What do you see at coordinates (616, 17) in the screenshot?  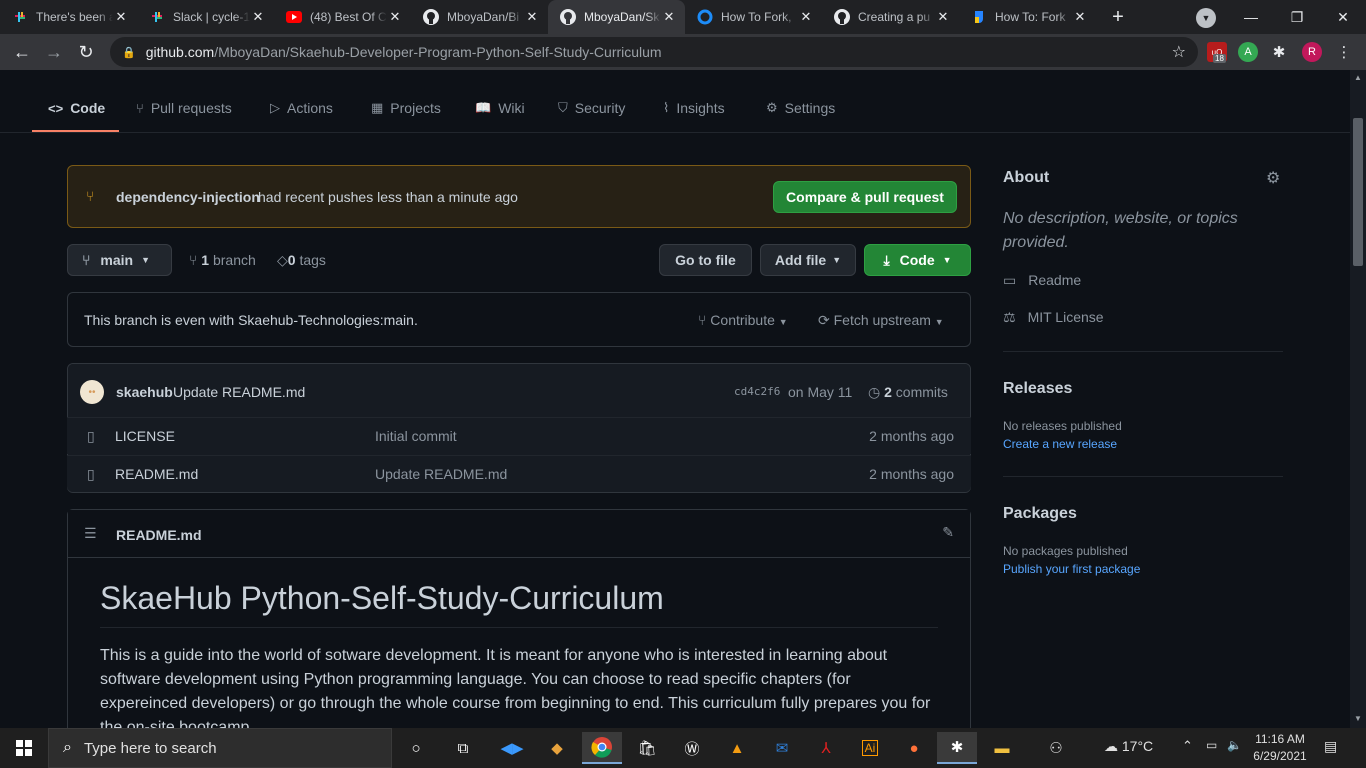 I see `browser-tab-active: MboyaDan/Sk ✕` at bounding box center [616, 17].